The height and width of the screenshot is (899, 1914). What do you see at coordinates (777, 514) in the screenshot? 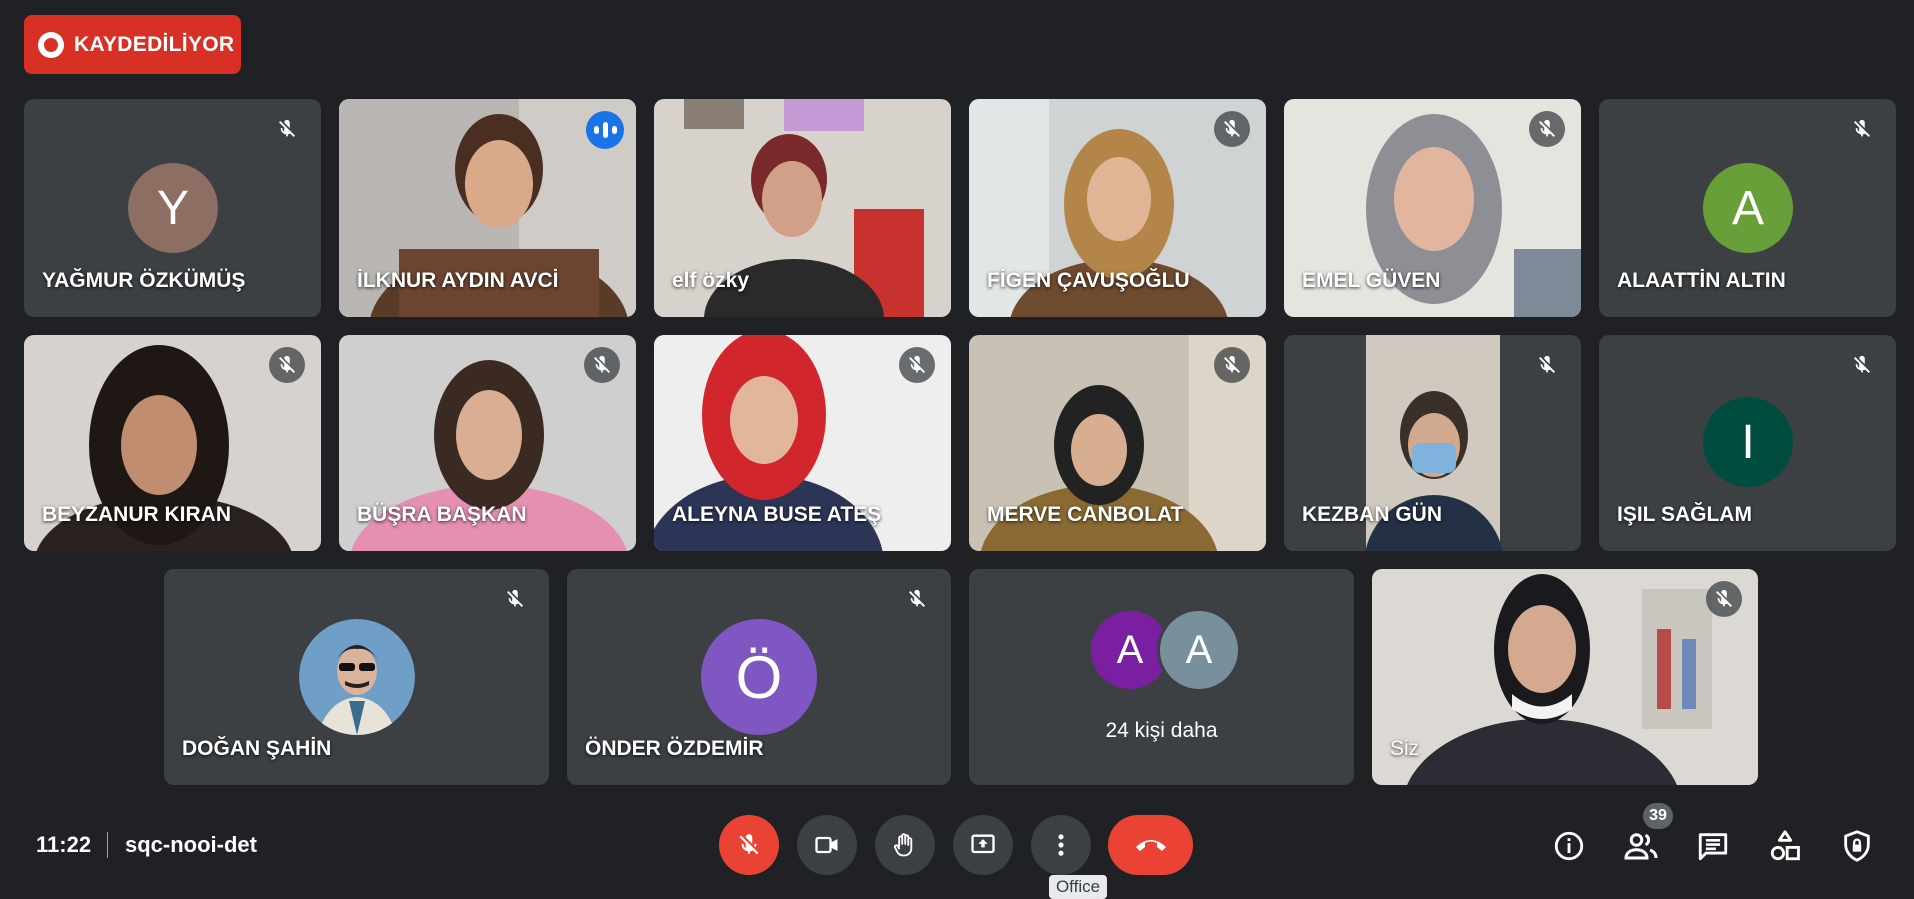
I see `participant-name: ALEYNA BUSE ATEŞ` at bounding box center [777, 514].